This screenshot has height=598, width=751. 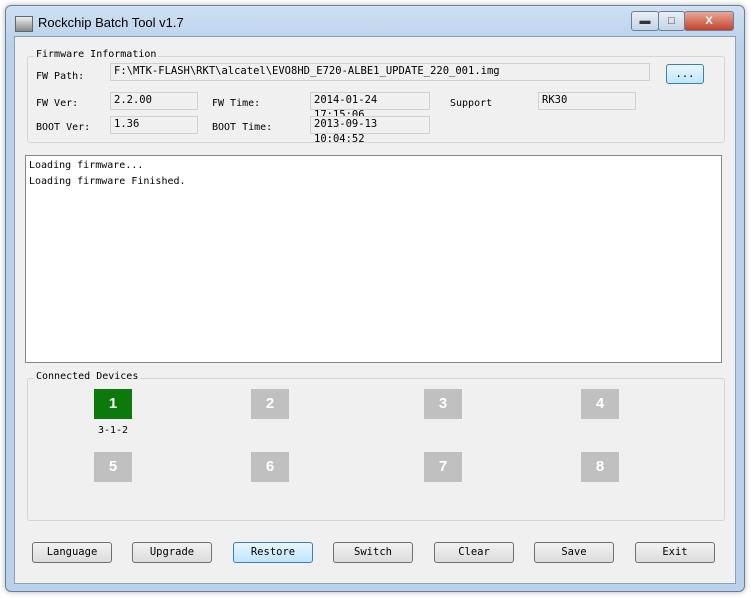 What do you see at coordinates (600, 467) in the screenshot?
I see `device-slot-8: 8` at bounding box center [600, 467].